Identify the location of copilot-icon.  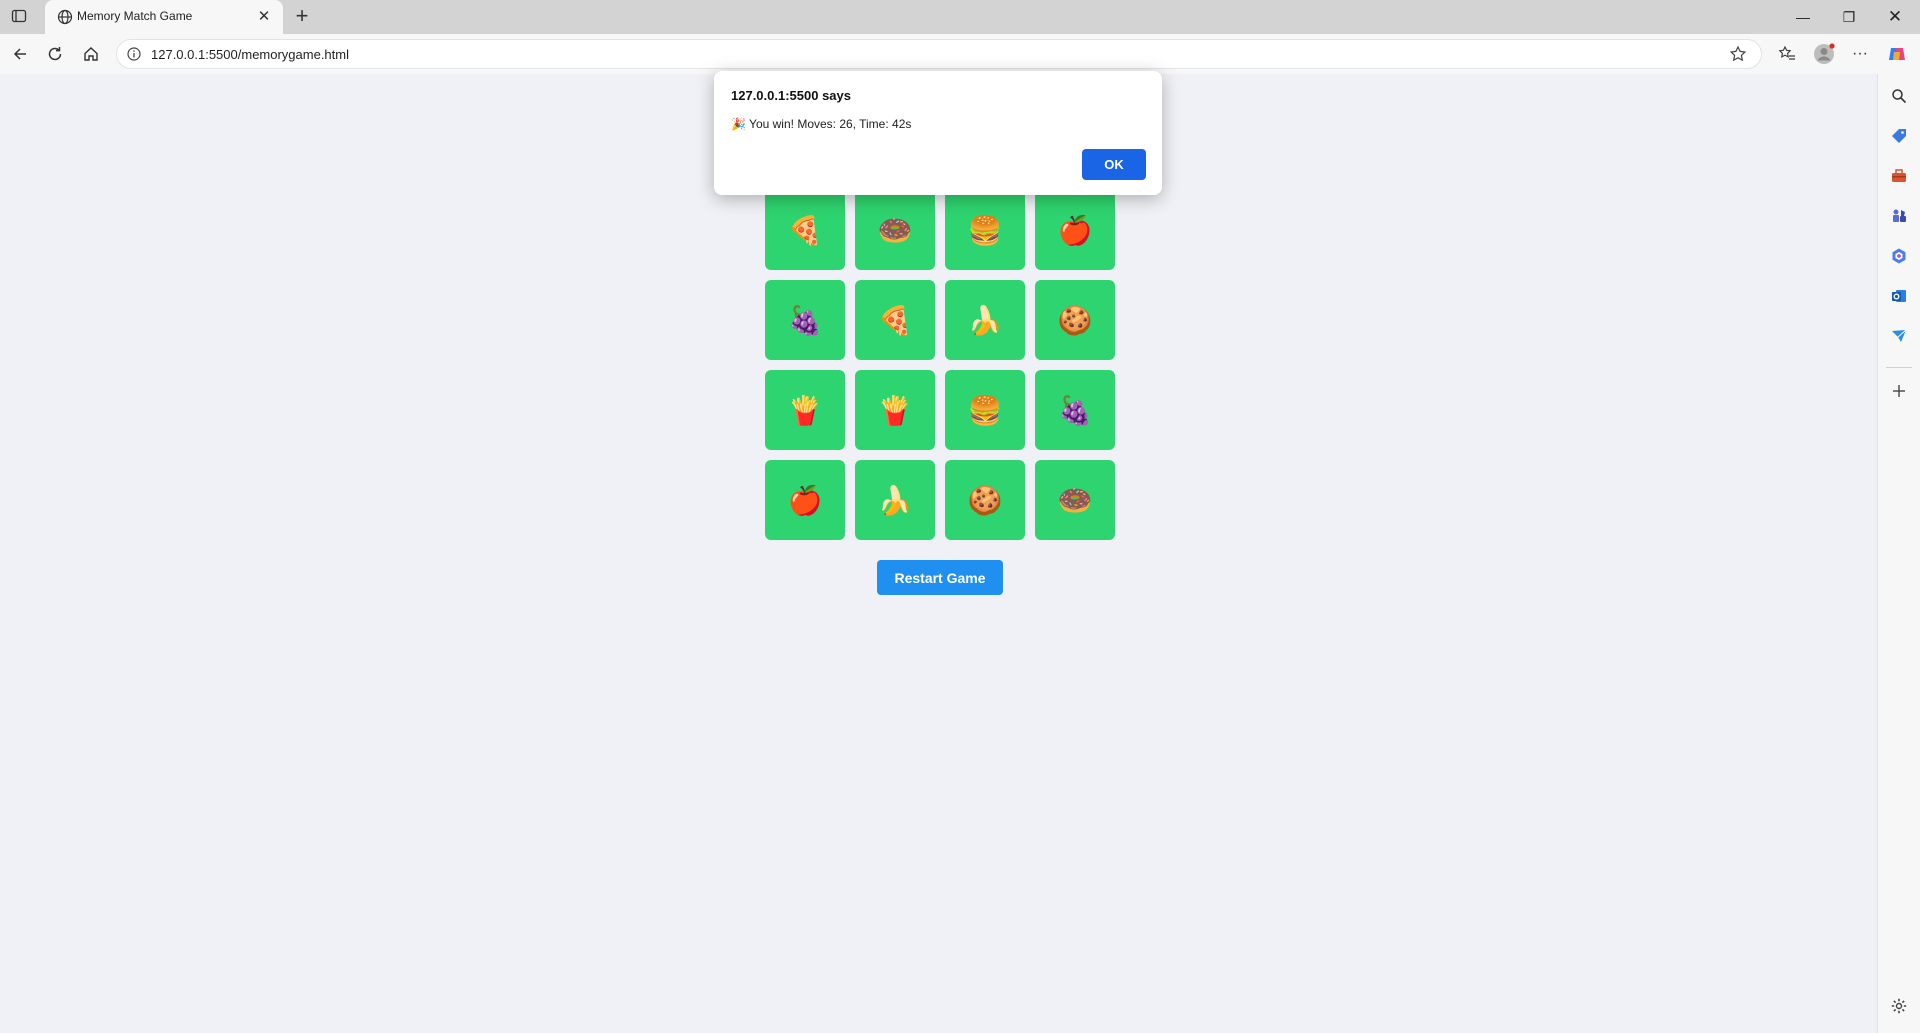
(1897, 54).